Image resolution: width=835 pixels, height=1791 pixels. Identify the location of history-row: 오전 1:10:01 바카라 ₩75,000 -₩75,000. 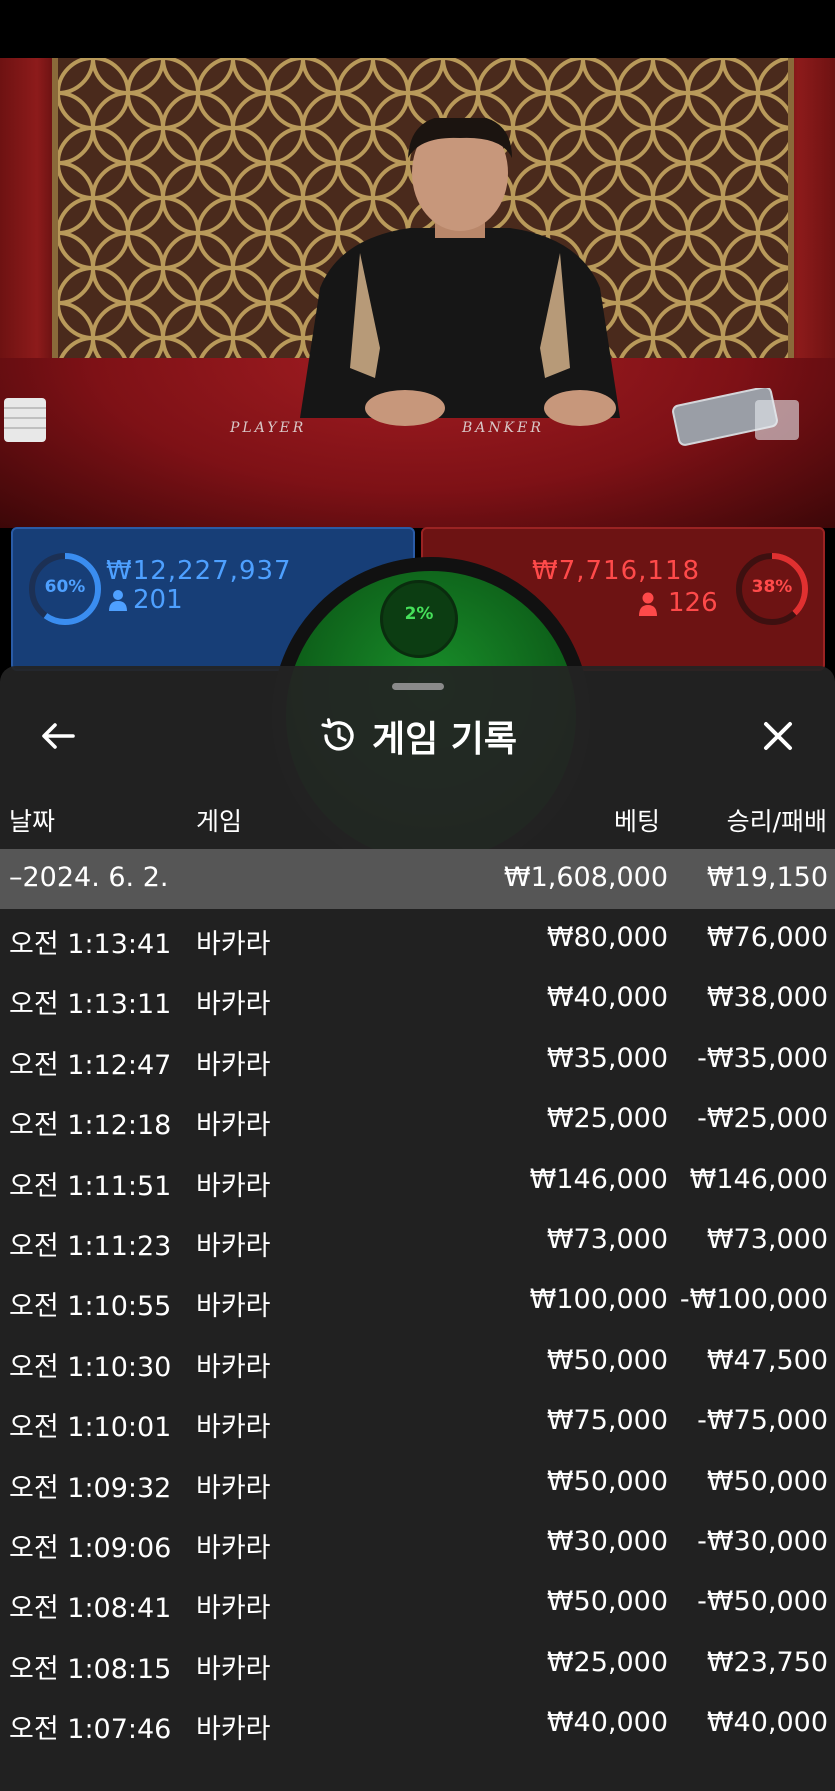
(417, 1422).